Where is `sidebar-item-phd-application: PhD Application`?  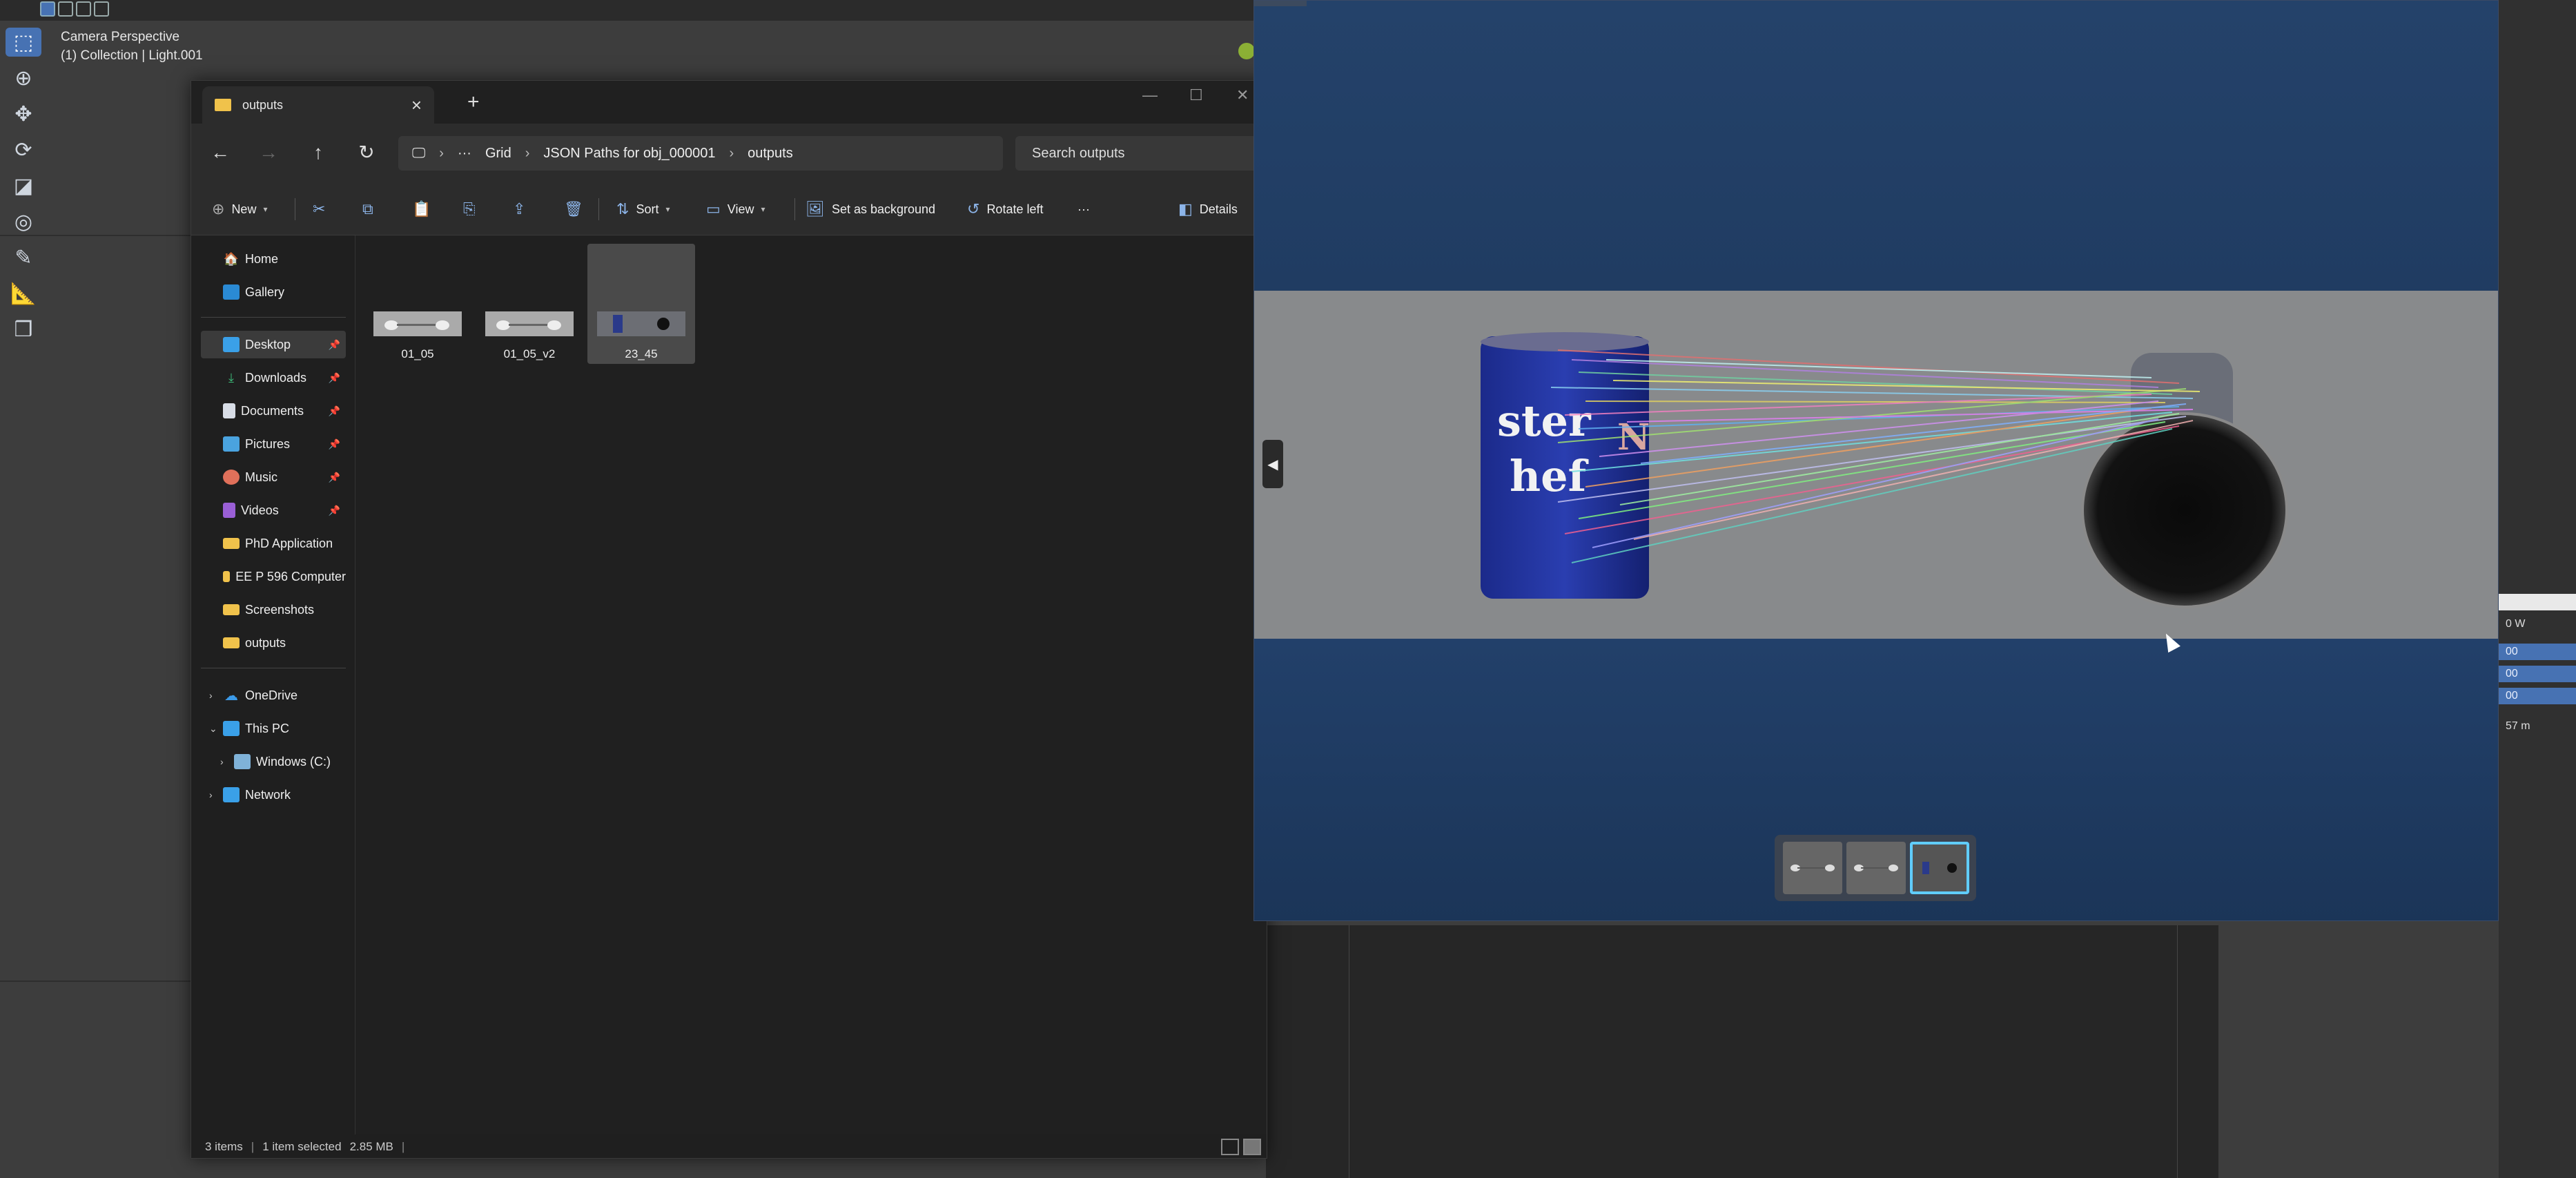 sidebar-item-phd-application: PhD Application is located at coordinates (273, 543).